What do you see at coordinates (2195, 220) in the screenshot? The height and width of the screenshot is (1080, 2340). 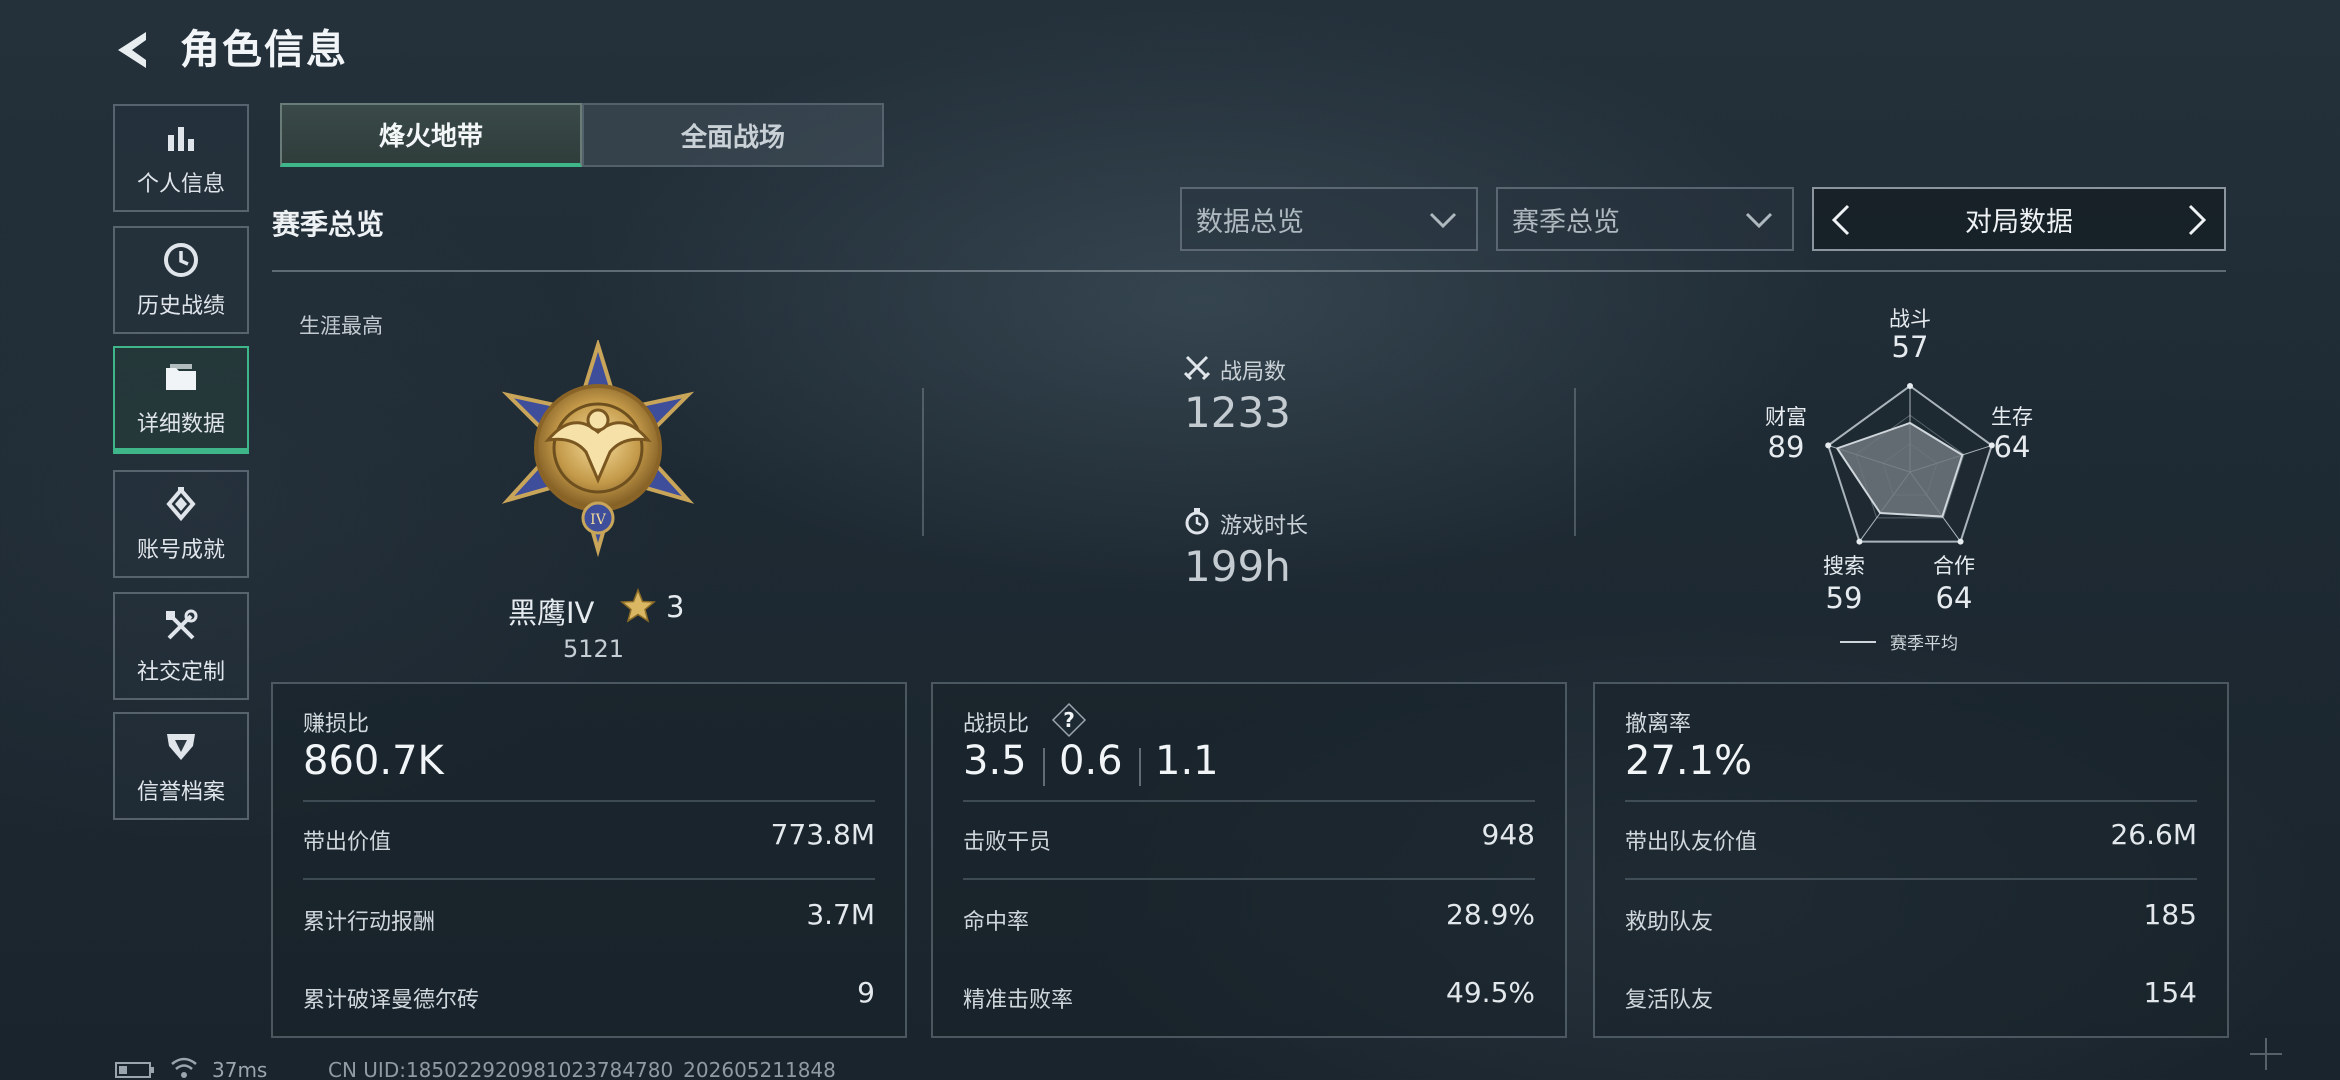 I see `chevron-right-icon` at bounding box center [2195, 220].